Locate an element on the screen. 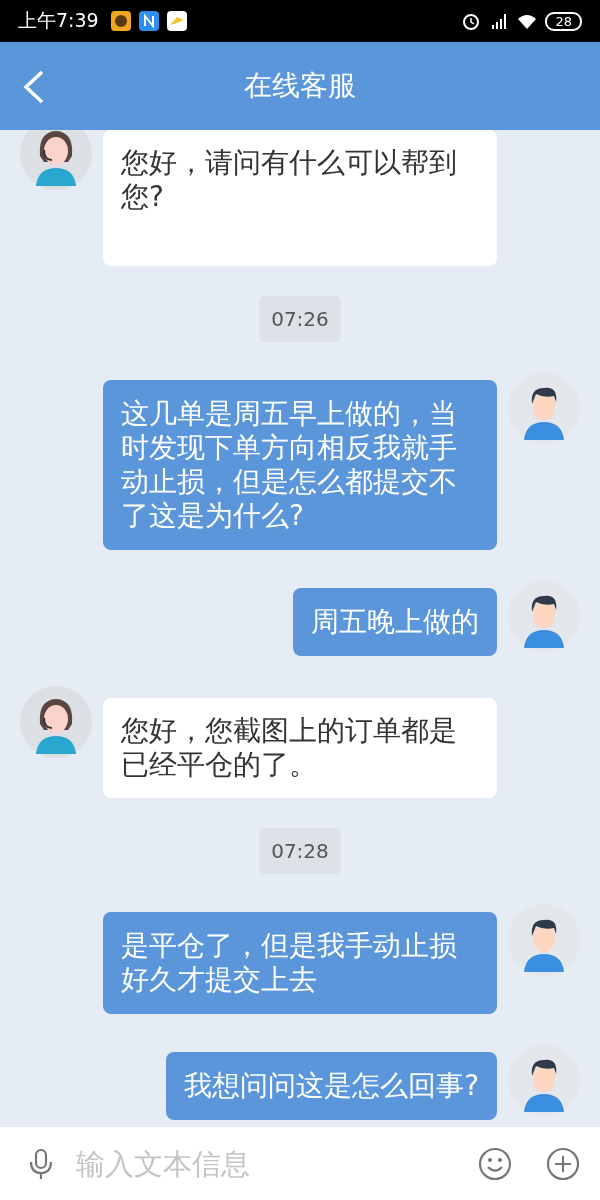 The width and height of the screenshot is (600, 1200). user-message: 我想问问这是怎么回事? is located at coordinates (331, 1086).